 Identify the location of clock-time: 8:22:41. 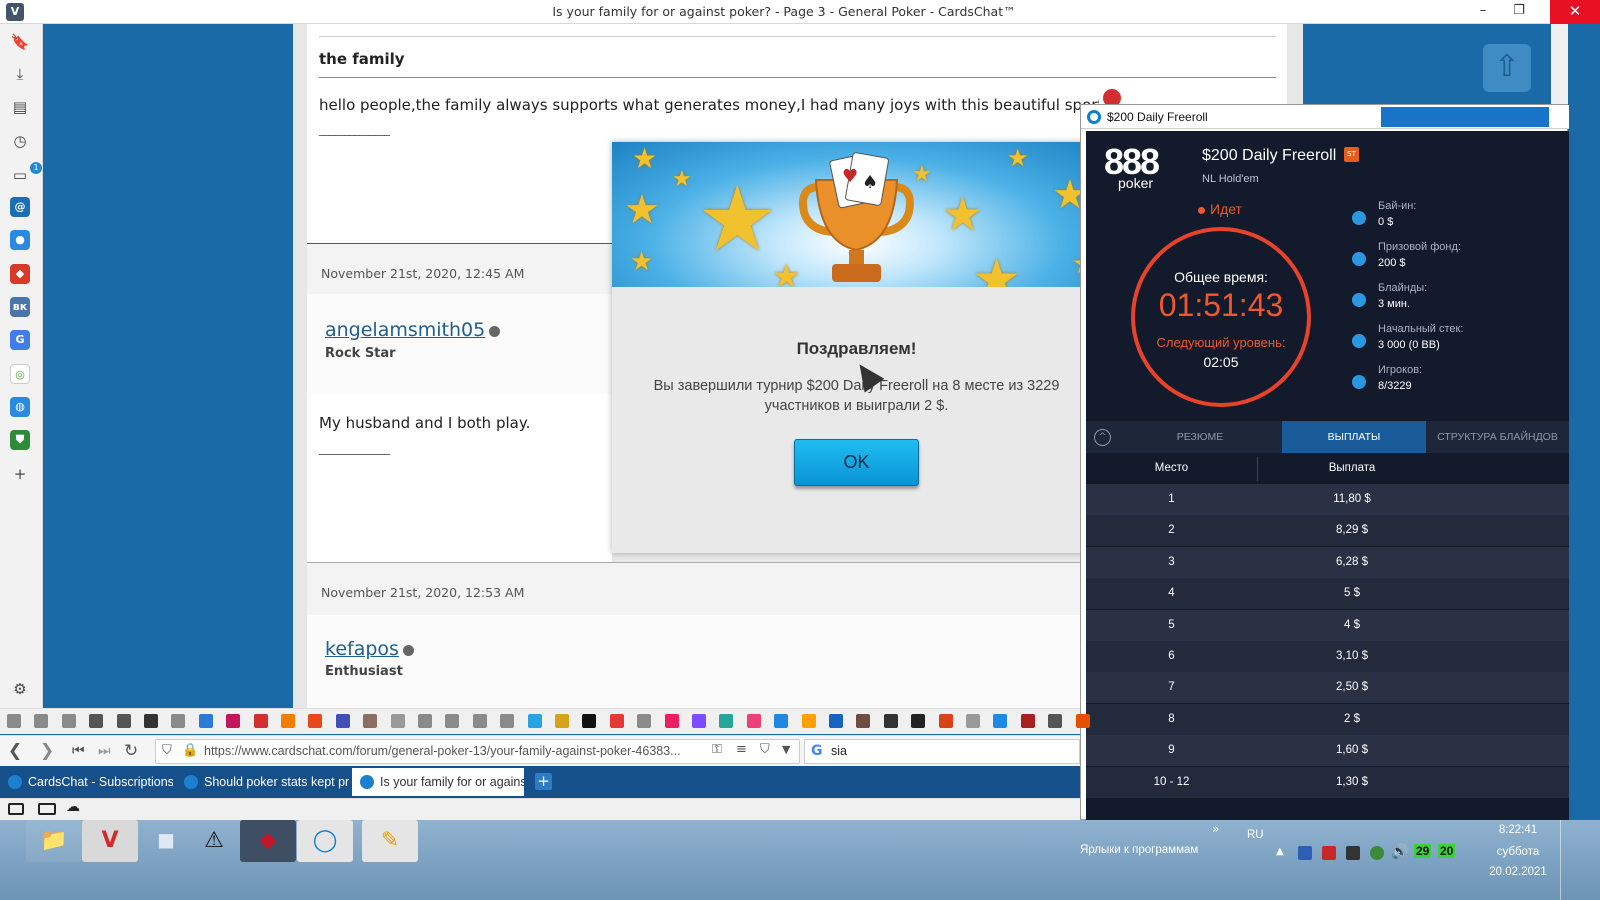
(1518, 830).